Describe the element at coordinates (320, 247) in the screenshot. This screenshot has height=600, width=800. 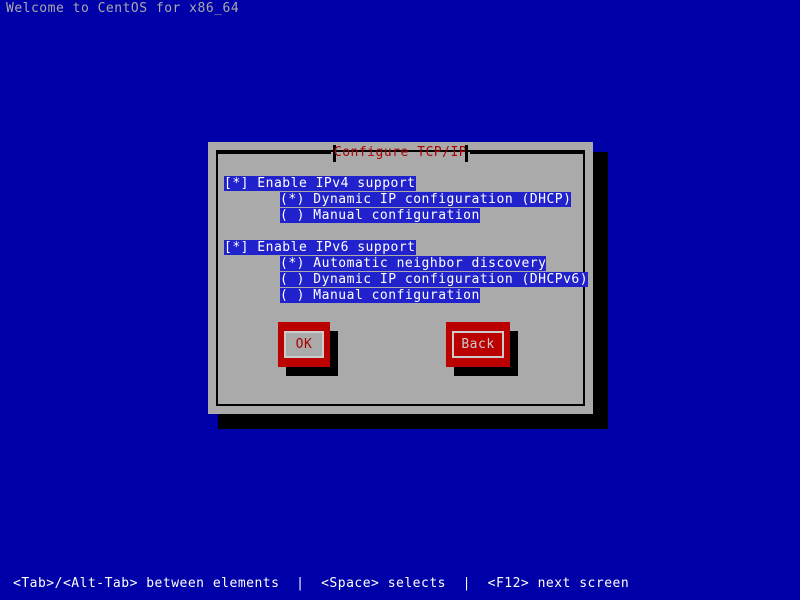
I see `checkbox-enable-ipv6-label: [*] Enable IPv6 support` at that location.